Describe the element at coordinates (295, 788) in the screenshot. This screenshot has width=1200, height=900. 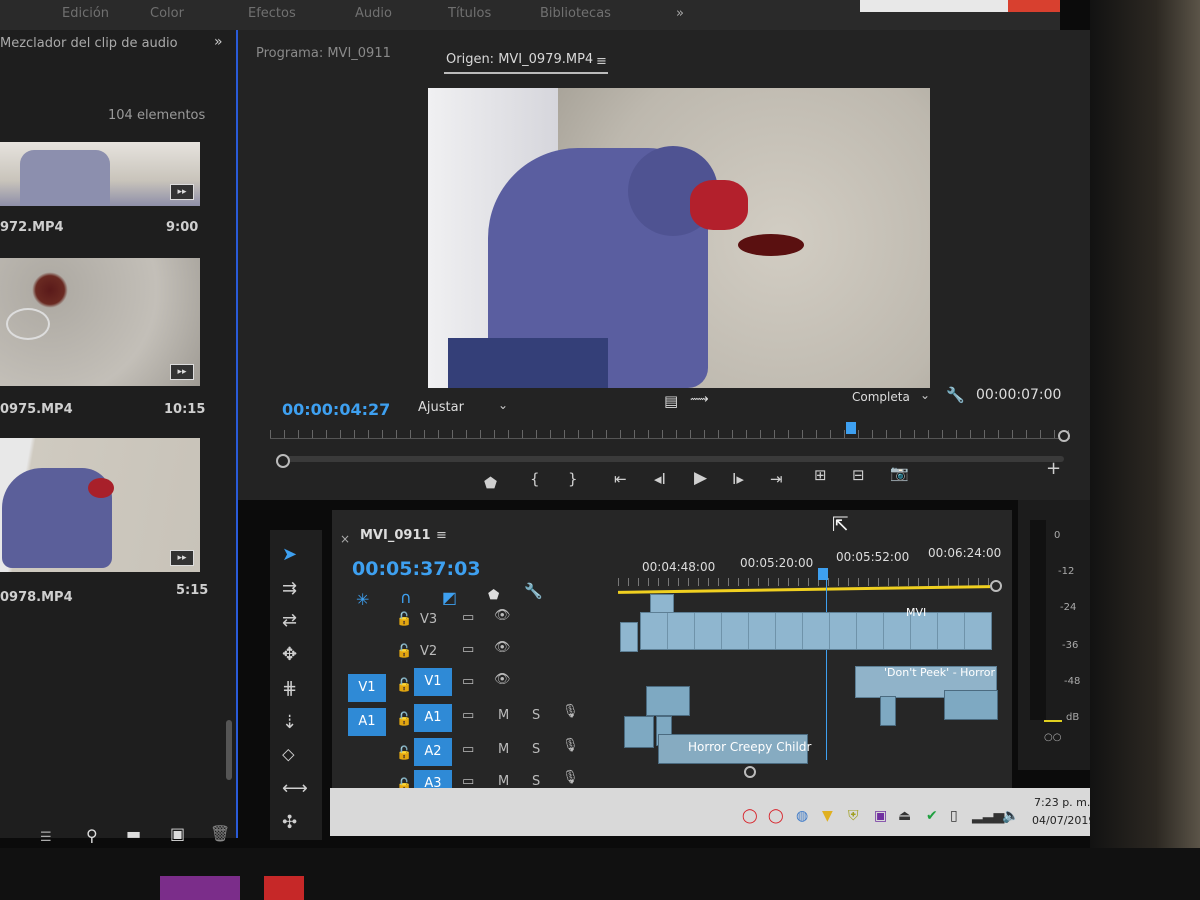
I see `pen-tool-icon: ⟷` at that location.